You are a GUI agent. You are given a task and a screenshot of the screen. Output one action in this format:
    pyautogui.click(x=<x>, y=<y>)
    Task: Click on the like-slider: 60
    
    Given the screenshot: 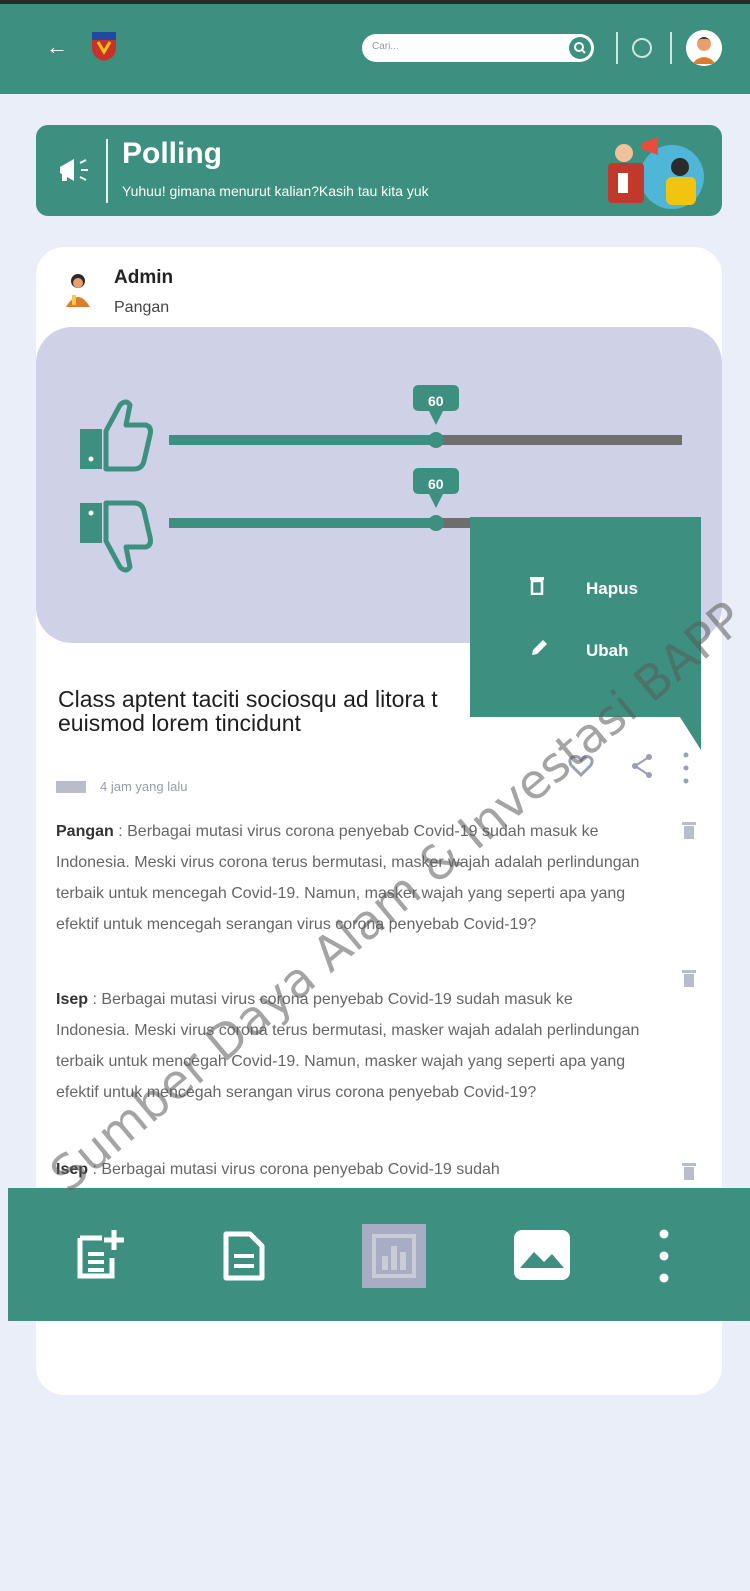 What is the action you would take?
    pyautogui.click(x=425, y=416)
    